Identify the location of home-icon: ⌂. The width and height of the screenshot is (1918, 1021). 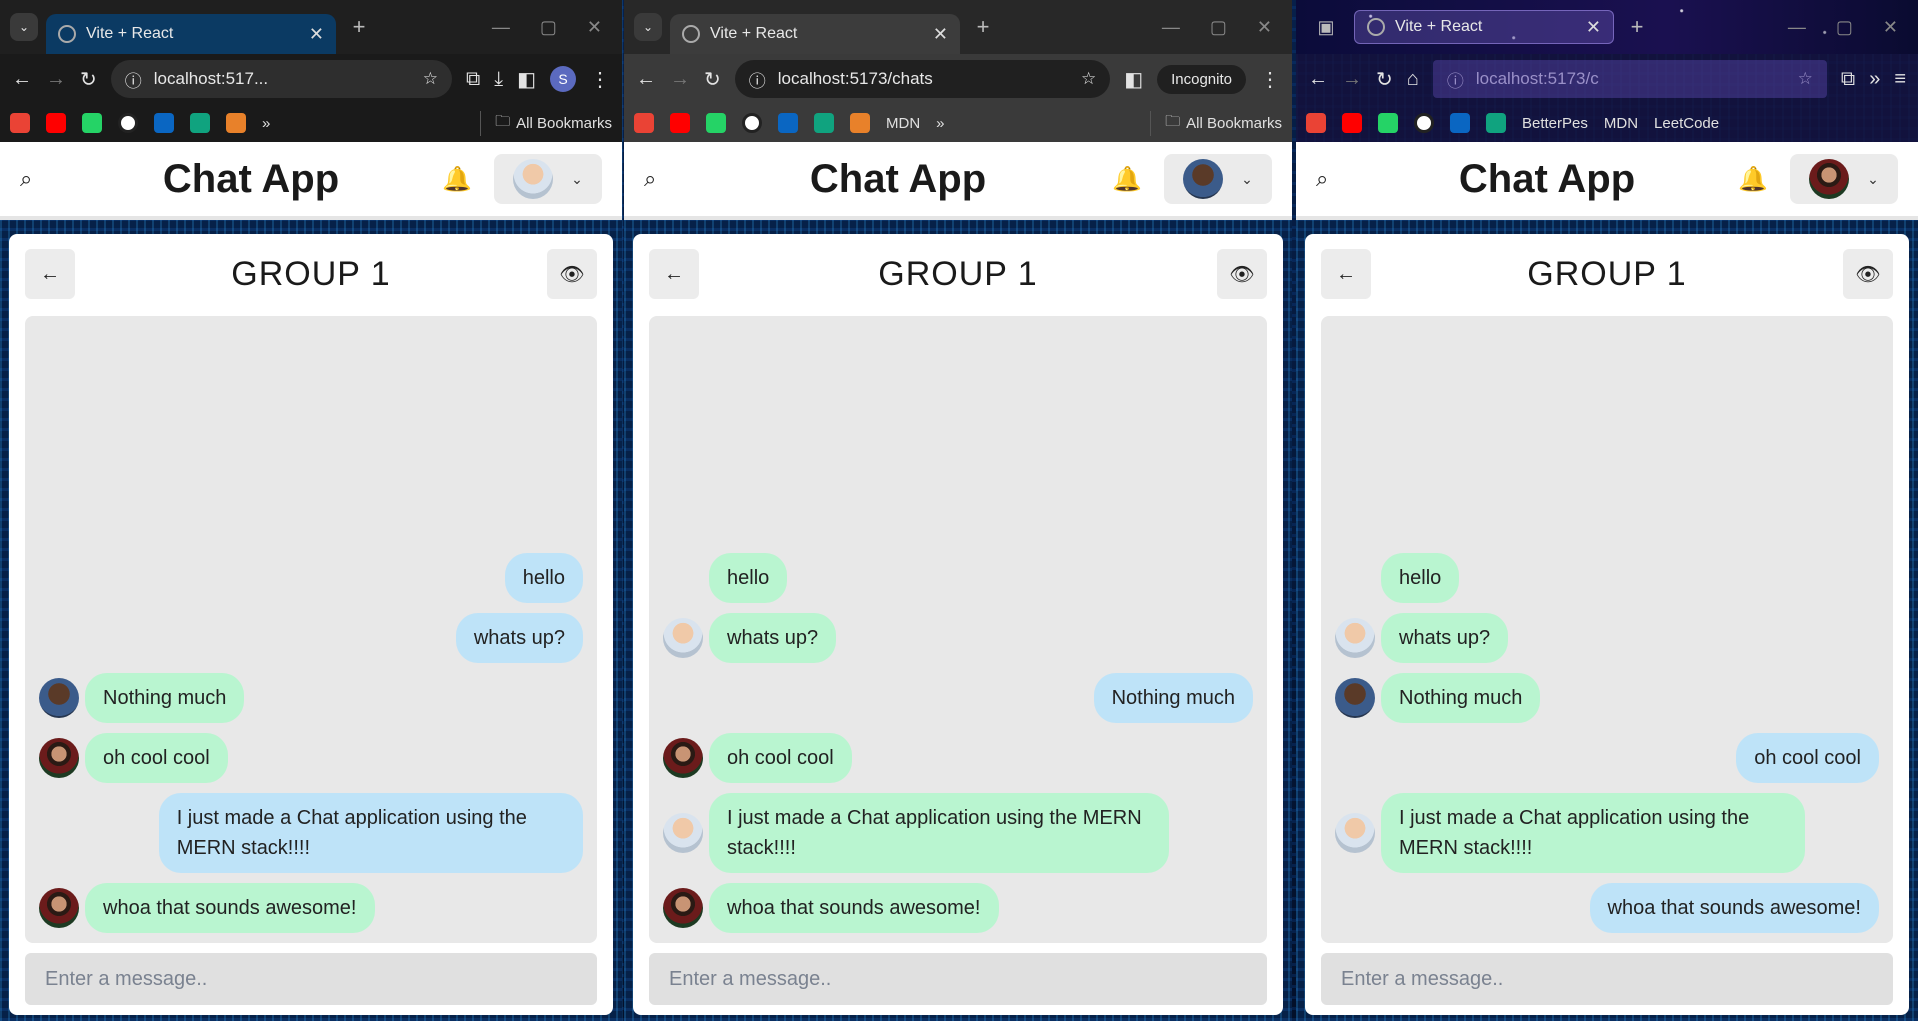
(1413, 79).